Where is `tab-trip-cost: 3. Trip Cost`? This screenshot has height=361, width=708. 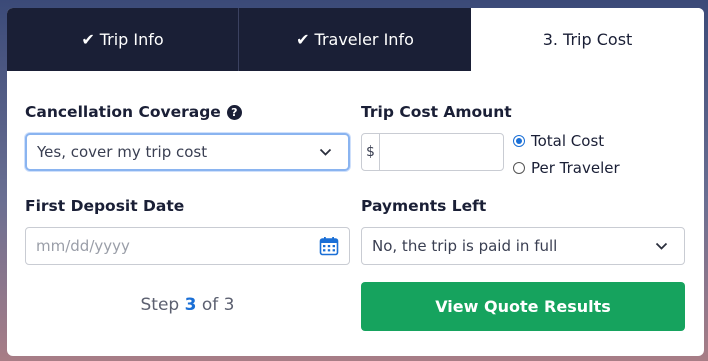
tab-trip-cost: 3. Trip Cost is located at coordinates (587, 39).